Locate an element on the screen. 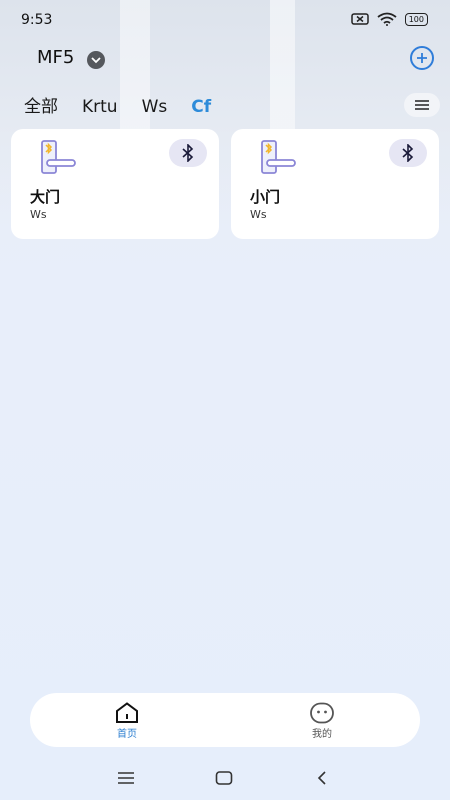 The height and width of the screenshot is (800, 450). system-nav-bar is located at coordinates (225, 778).